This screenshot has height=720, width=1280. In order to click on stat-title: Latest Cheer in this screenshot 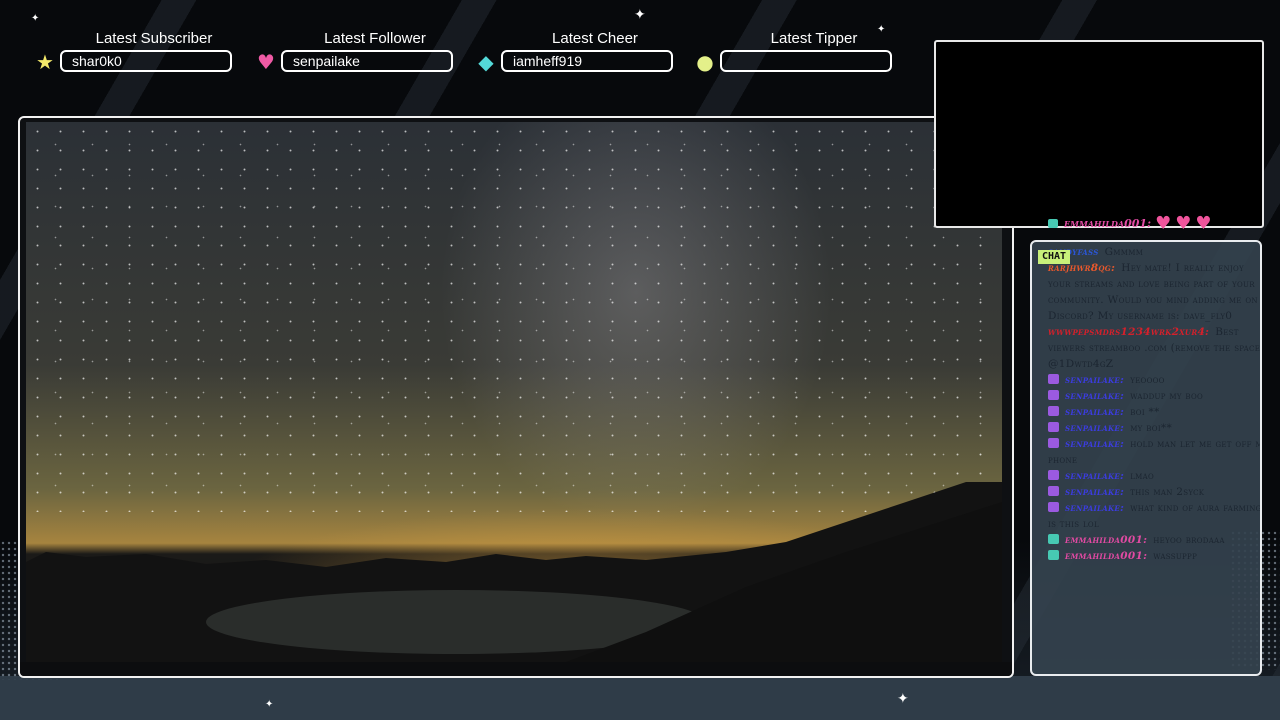, I will do `click(595, 38)`.